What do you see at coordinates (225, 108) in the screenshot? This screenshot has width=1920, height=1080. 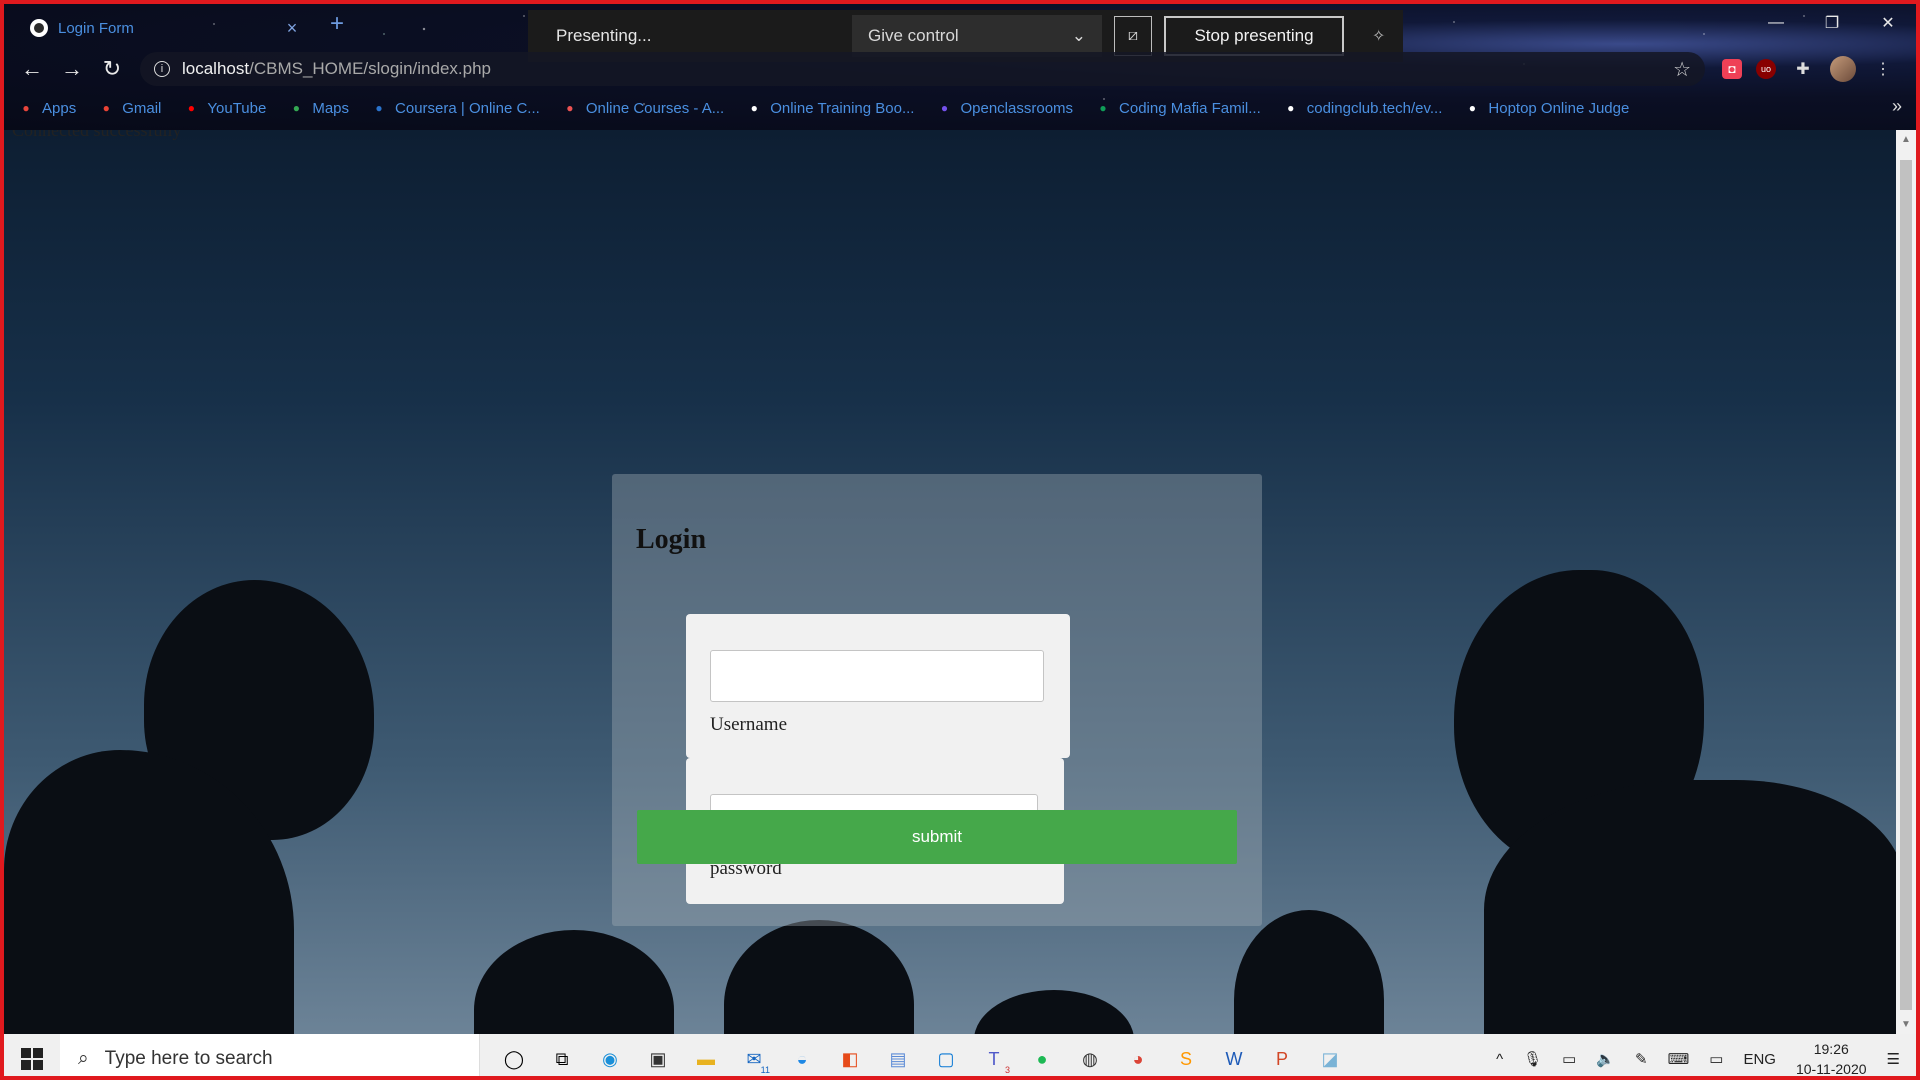 I see `bookmark-item: ● YouTube` at bounding box center [225, 108].